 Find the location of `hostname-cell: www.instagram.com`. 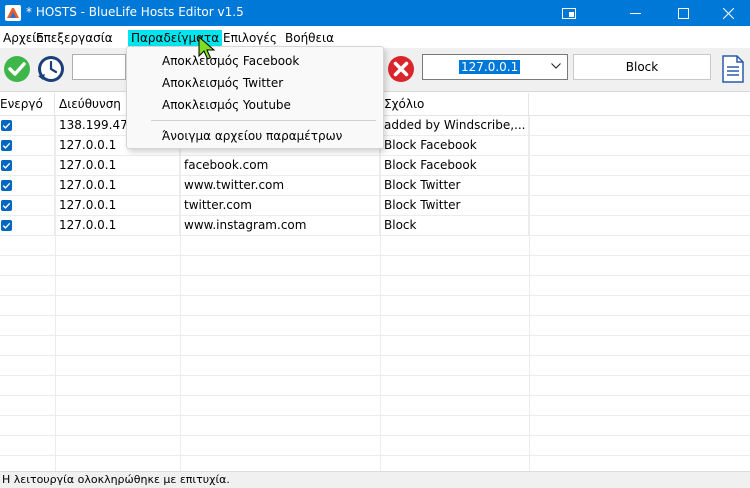

hostname-cell: www.instagram.com is located at coordinates (280, 226).